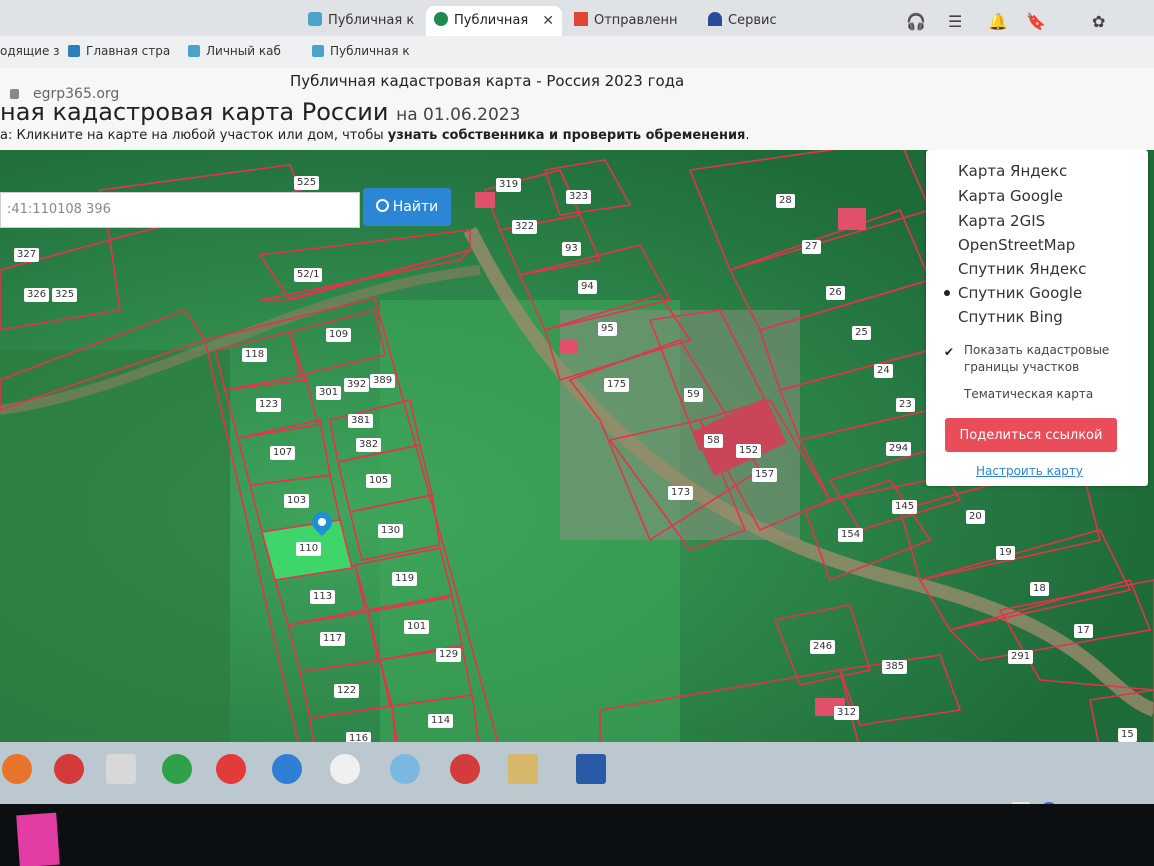 Image resolution: width=1154 pixels, height=866 pixels. Describe the element at coordinates (713, 441) in the screenshot. I see `plot-label: 58` at that location.